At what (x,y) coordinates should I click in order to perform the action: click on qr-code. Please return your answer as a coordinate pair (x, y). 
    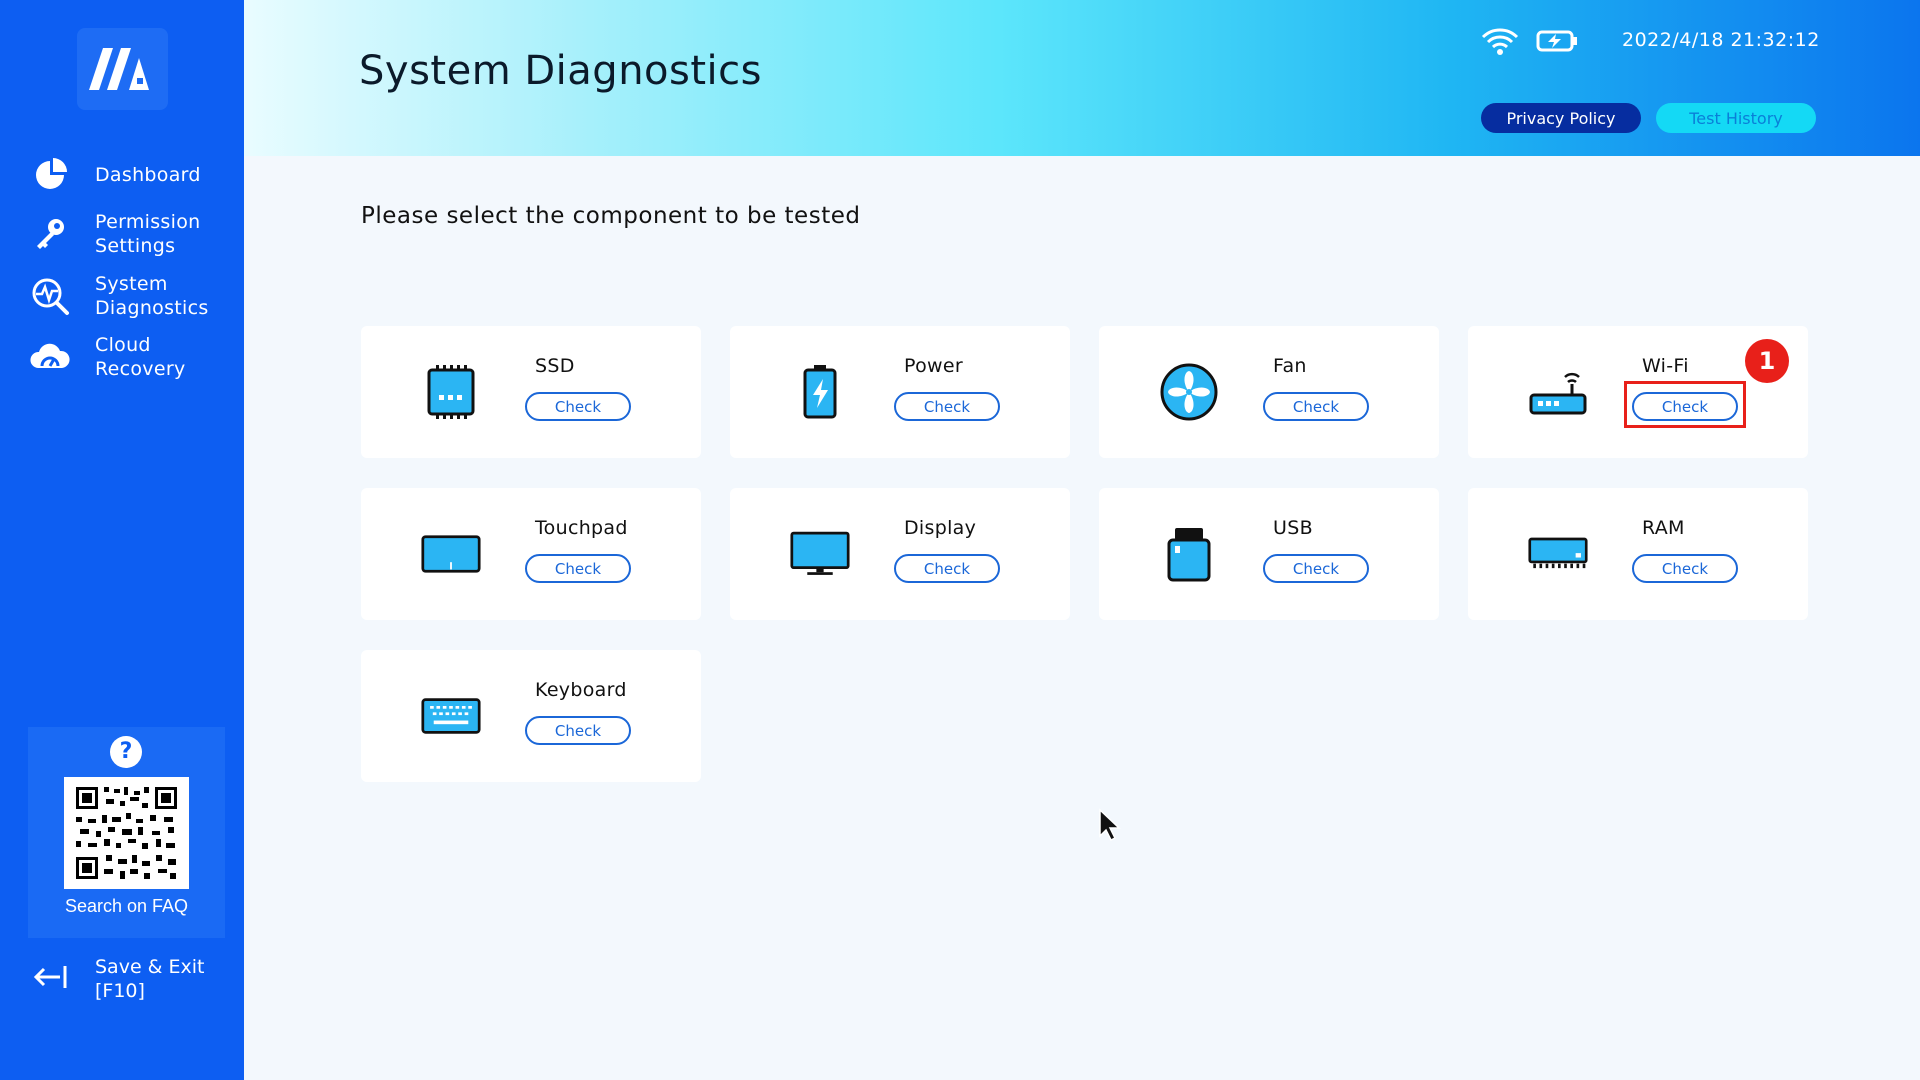
    Looking at the image, I should click on (126, 833).